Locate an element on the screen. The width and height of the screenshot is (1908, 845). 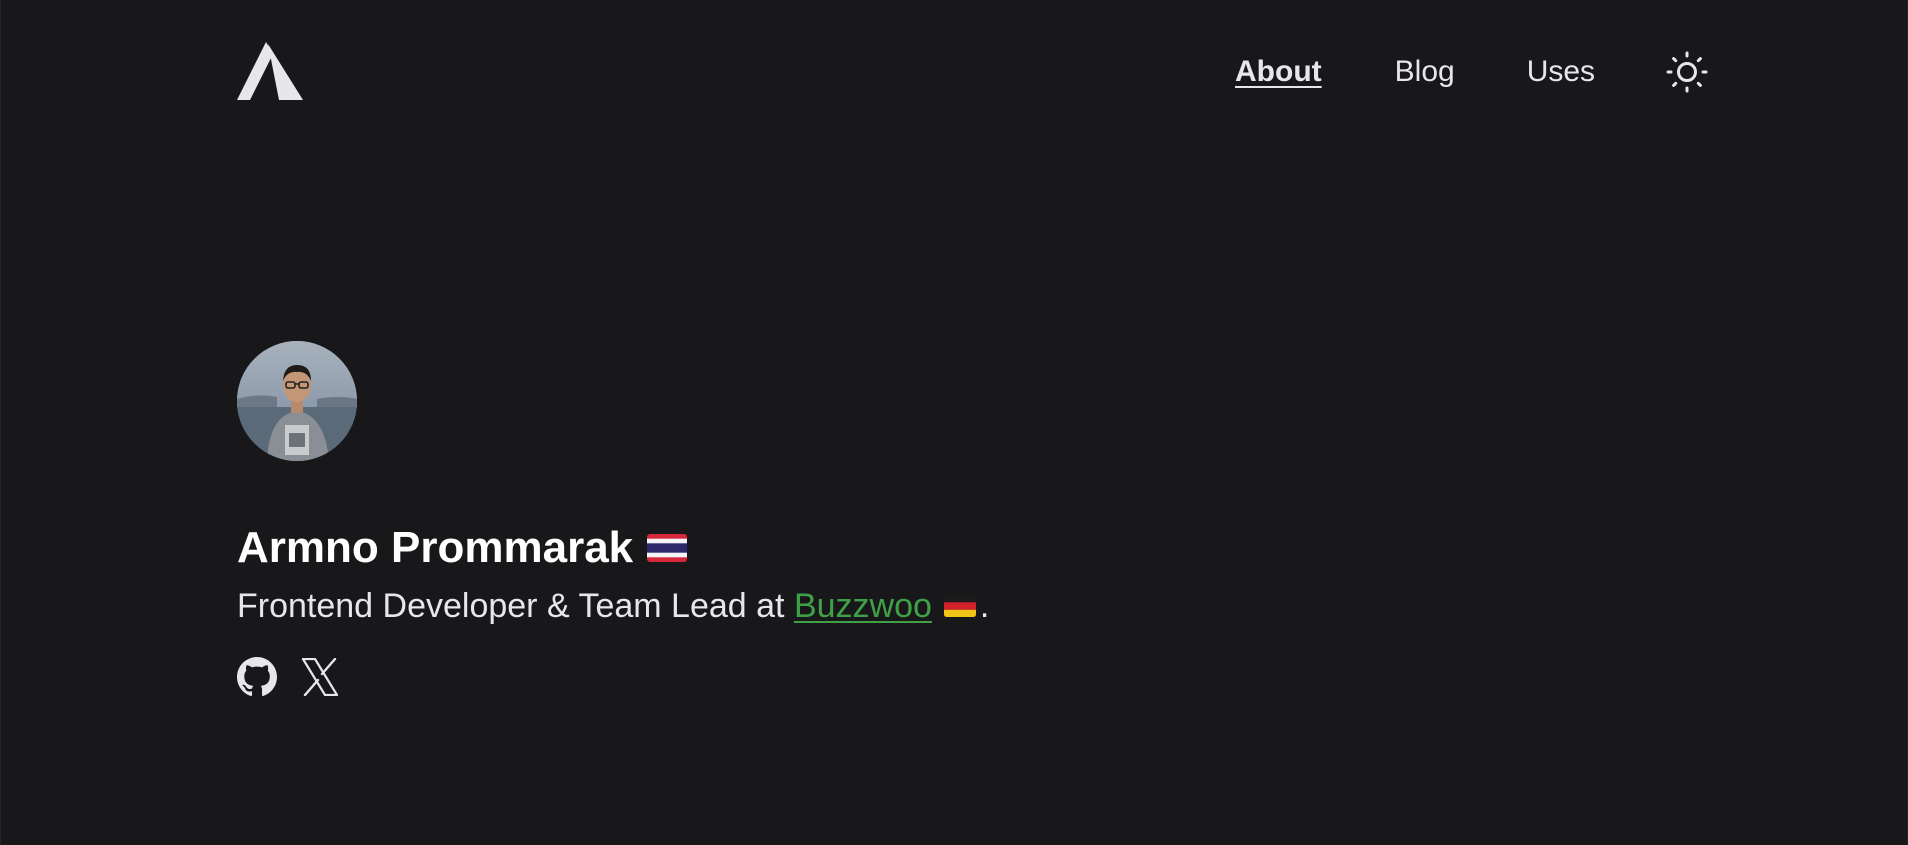
tagline-text: Frontend Developer & Team Lead at is located at coordinates (515, 606).